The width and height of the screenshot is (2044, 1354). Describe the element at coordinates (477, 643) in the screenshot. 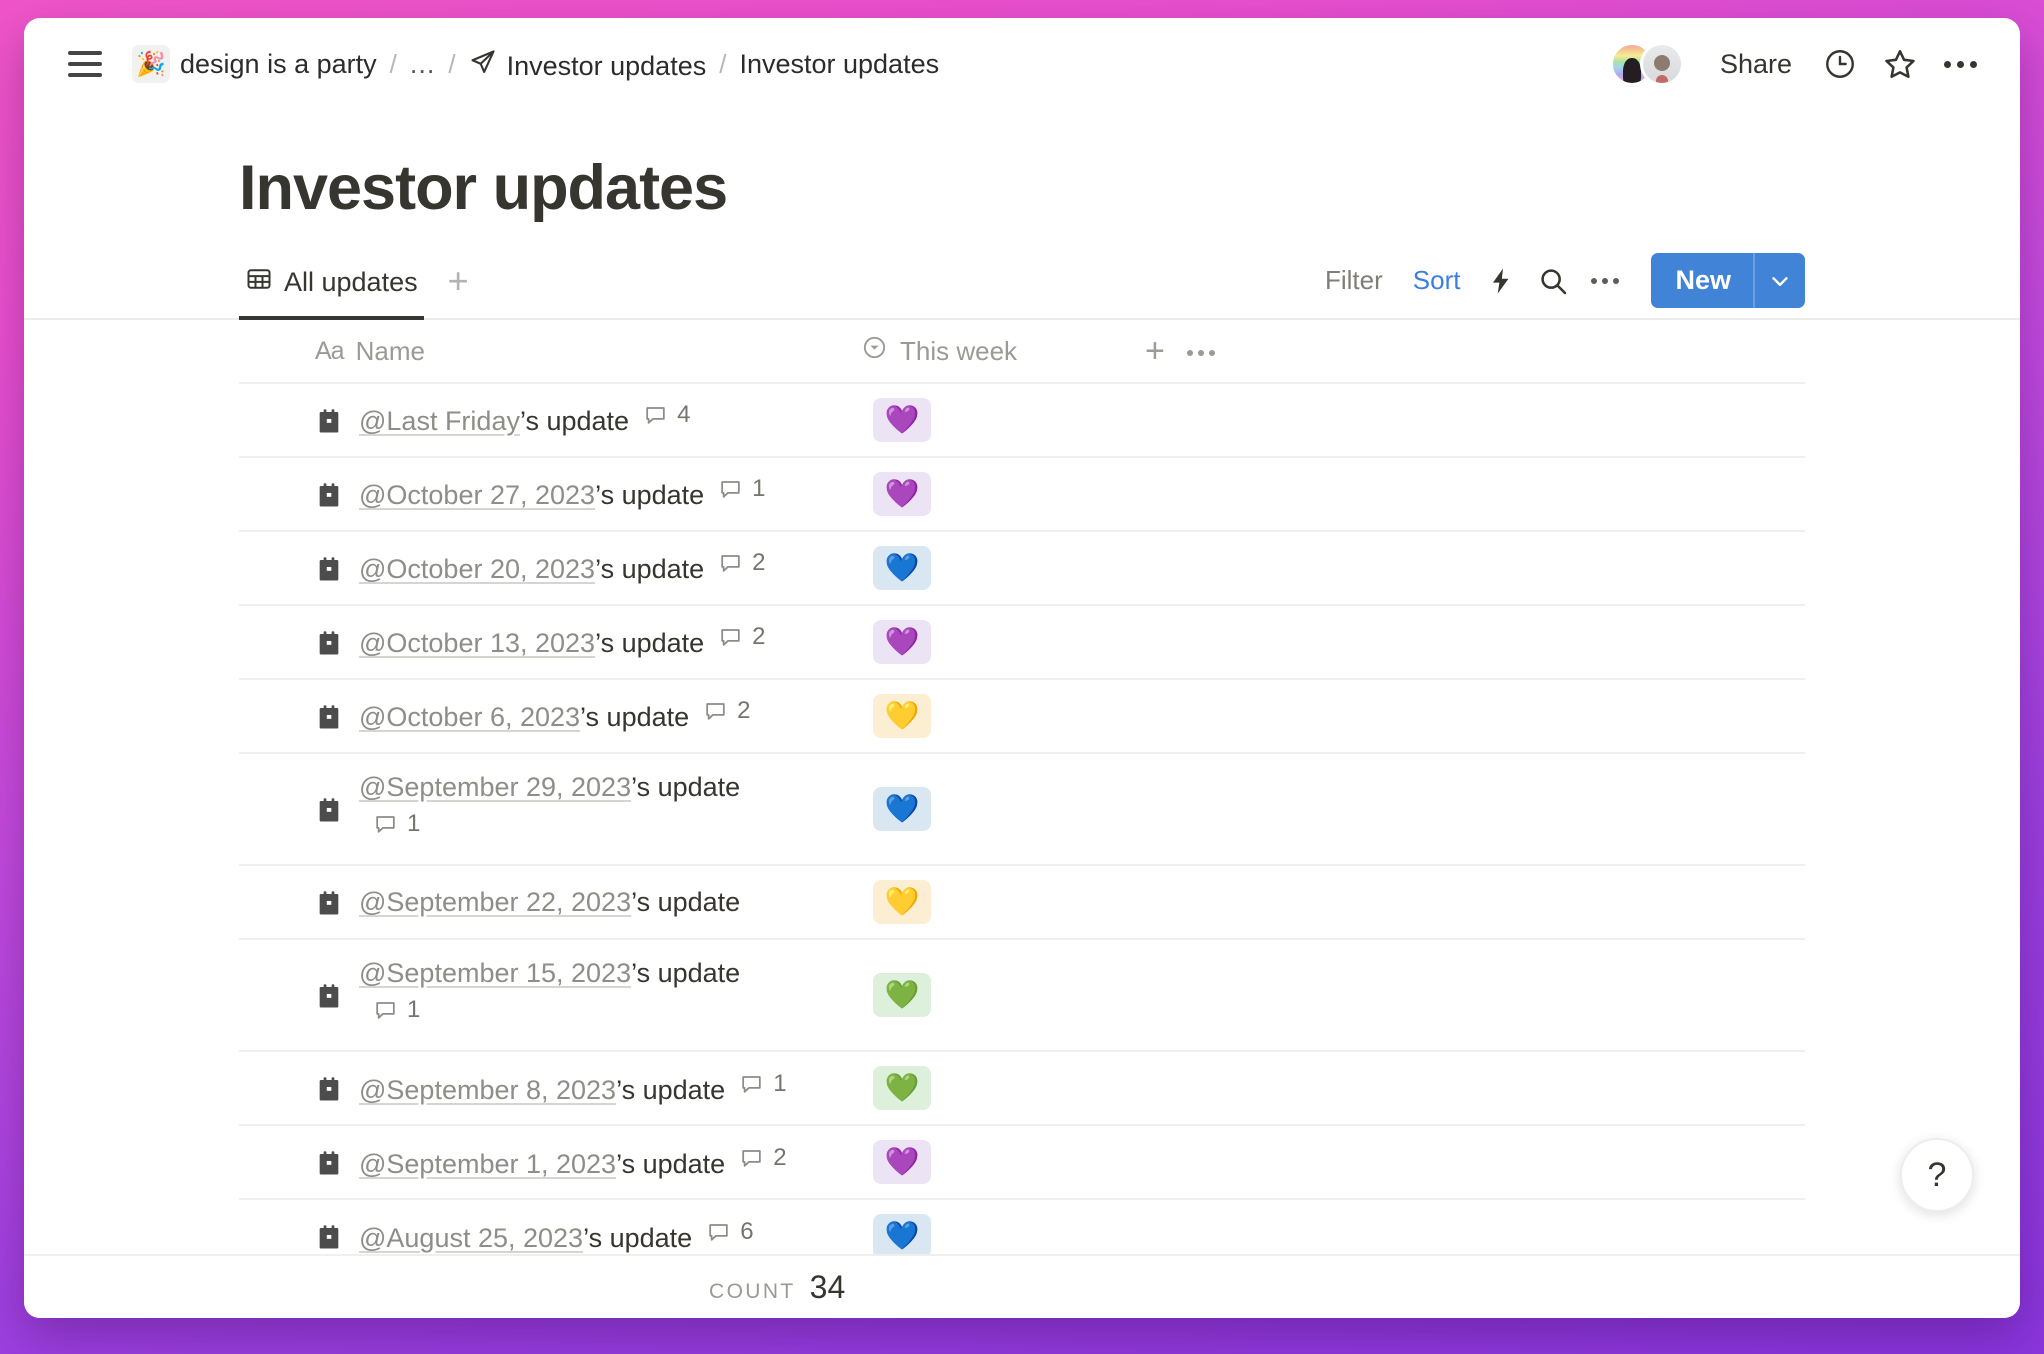

I see `date-mention: @October 13, 2023` at that location.